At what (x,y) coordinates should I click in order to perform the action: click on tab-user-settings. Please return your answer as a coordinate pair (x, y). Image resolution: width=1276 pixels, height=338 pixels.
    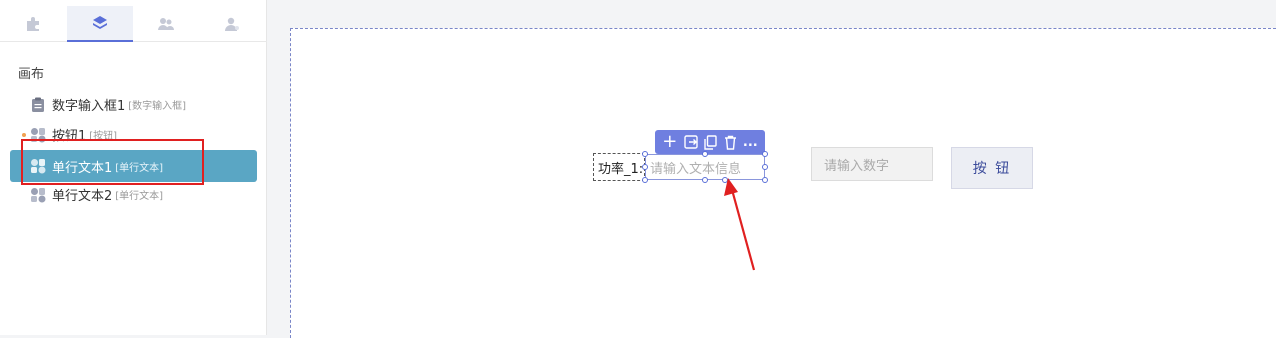
    Looking at the image, I should click on (232, 24).